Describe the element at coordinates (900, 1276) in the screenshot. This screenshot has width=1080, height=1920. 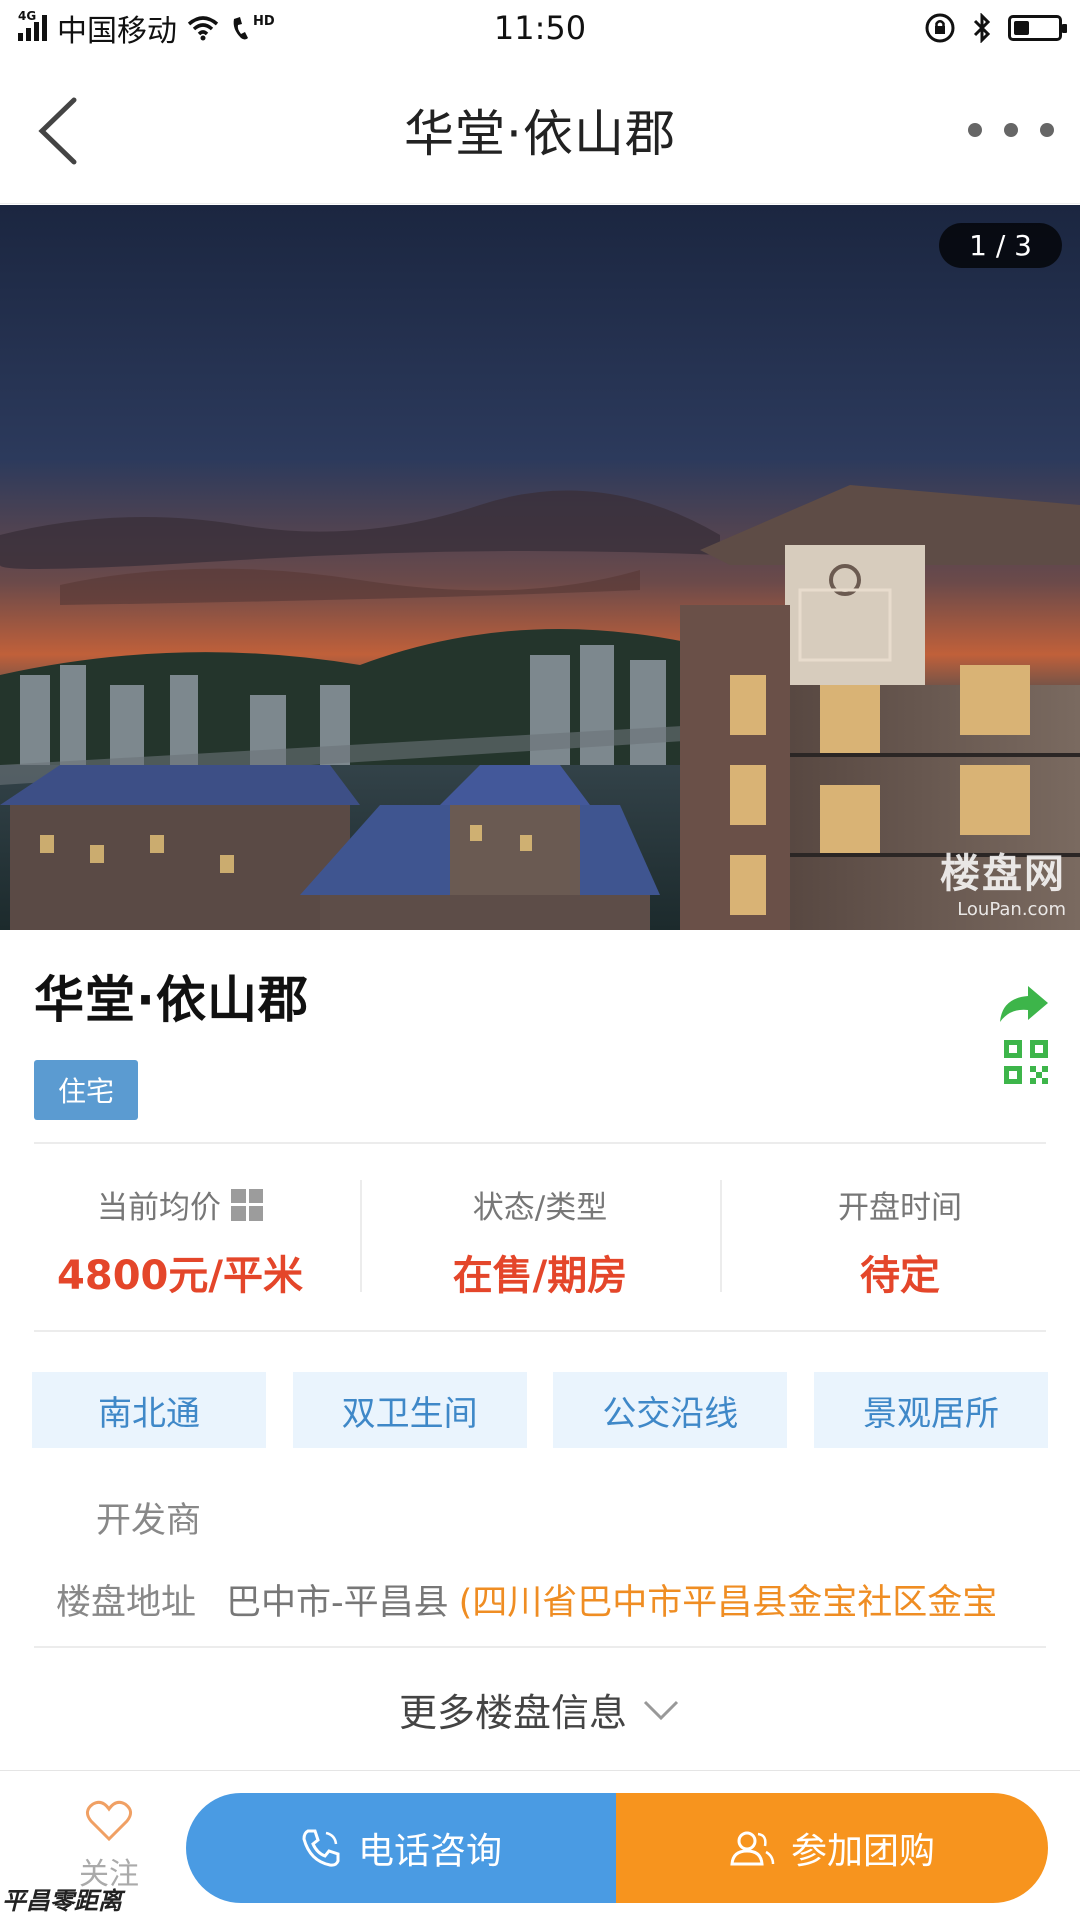
I see `stat-open-value: 待定` at that location.